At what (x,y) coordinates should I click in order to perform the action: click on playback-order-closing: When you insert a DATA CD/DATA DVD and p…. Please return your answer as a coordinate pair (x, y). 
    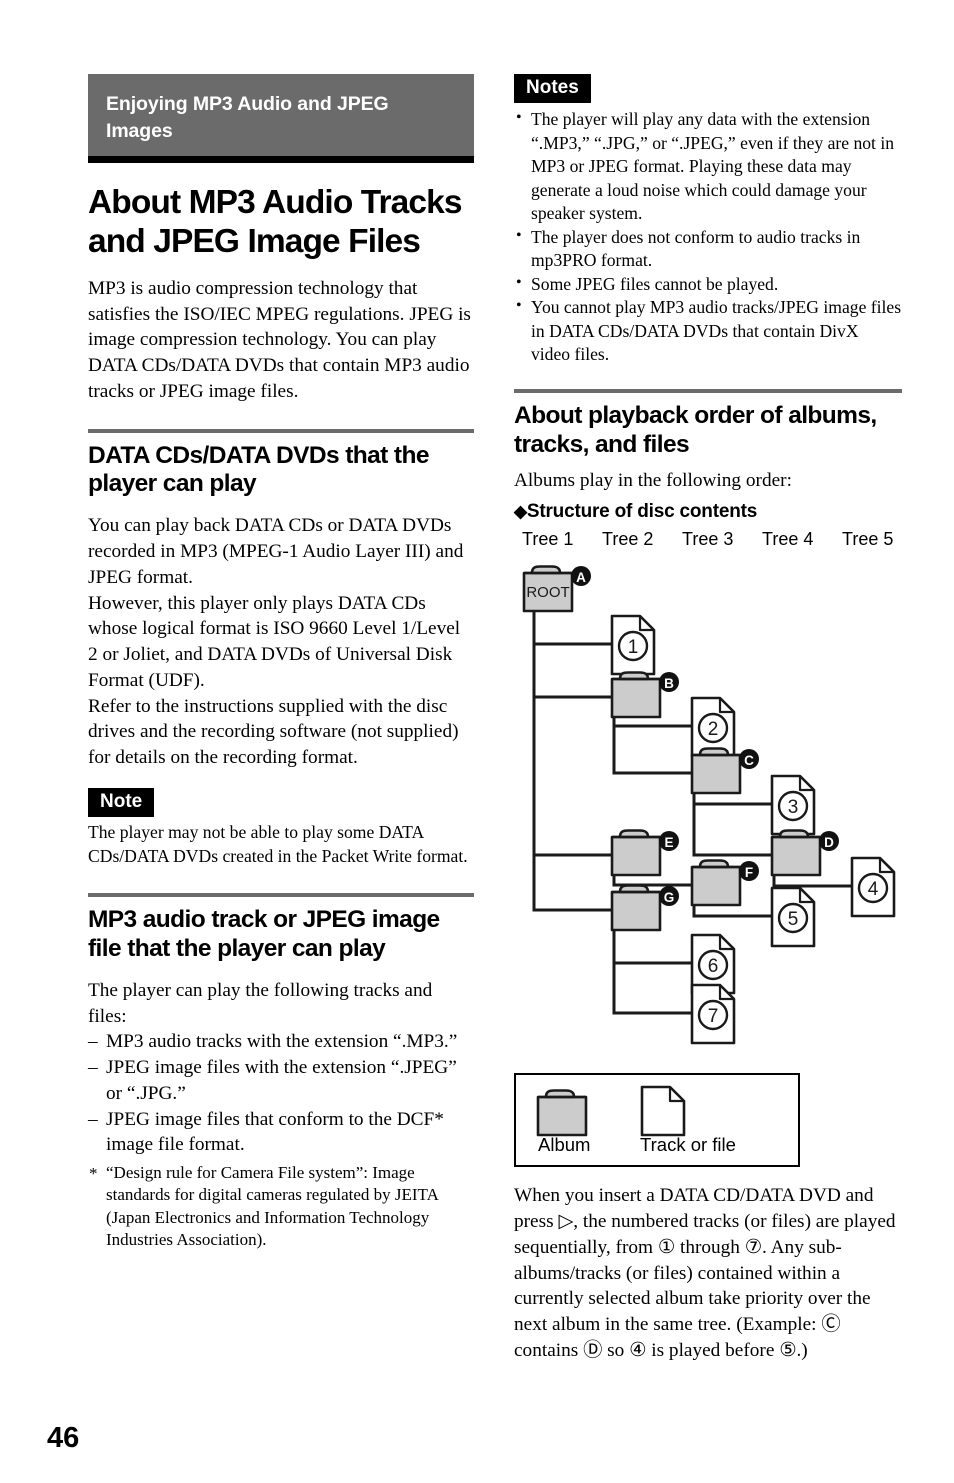
    Looking at the image, I should click on (705, 1273).